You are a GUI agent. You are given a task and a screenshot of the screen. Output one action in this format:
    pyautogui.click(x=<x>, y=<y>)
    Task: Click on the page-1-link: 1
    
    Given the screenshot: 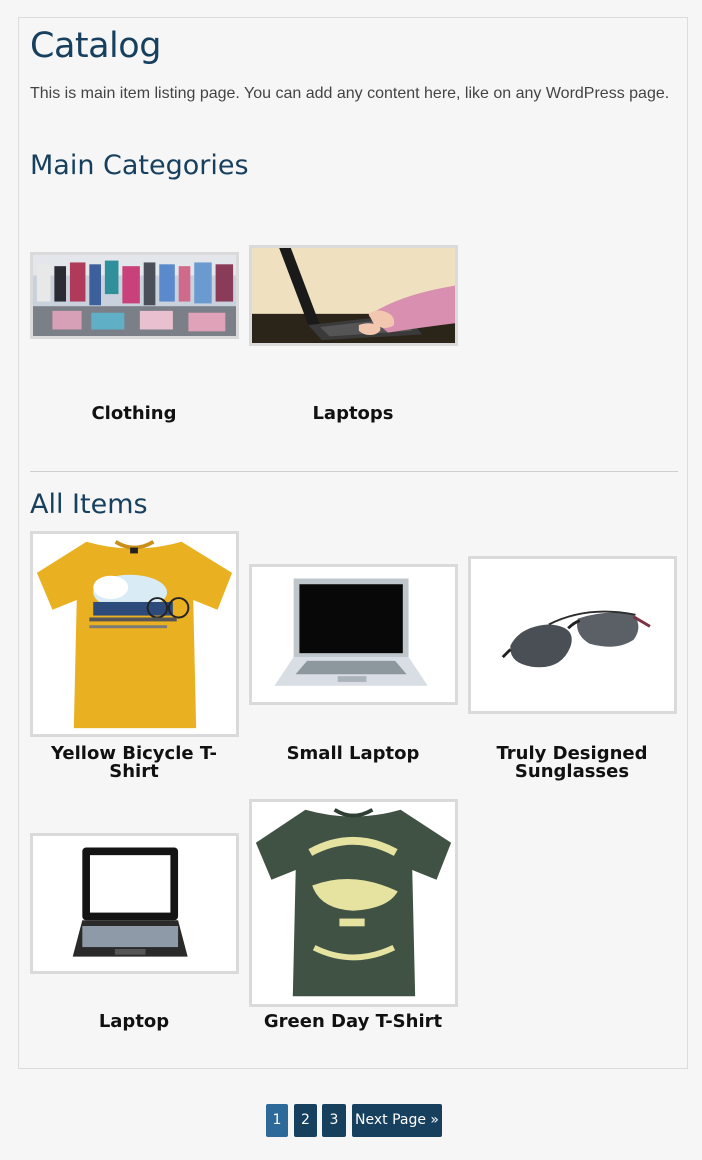 What is the action you would take?
    pyautogui.click(x=277, y=1120)
    